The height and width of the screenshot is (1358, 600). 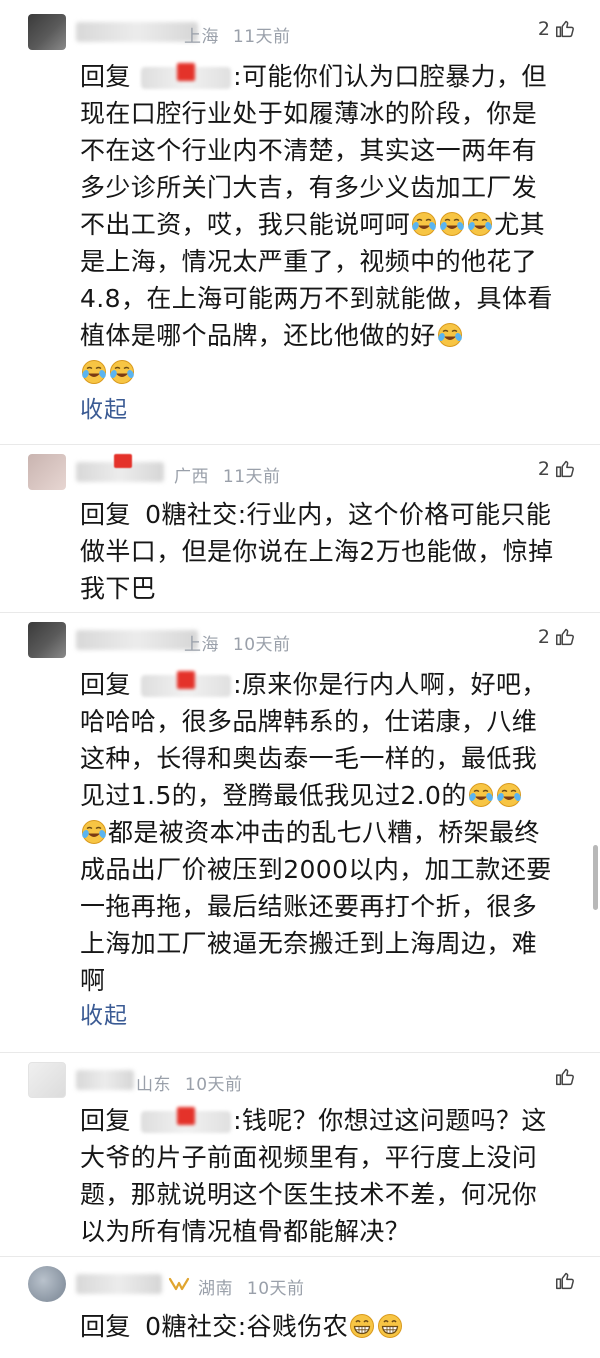 What do you see at coordinates (308, 472) in the screenshot?
I see `comment-header: 广西 11天前 2` at bounding box center [308, 472].